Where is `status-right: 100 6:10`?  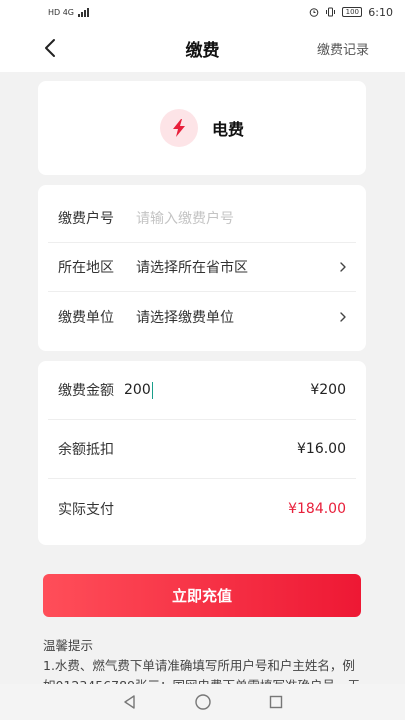 status-right: 100 6:10 is located at coordinates (351, 12).